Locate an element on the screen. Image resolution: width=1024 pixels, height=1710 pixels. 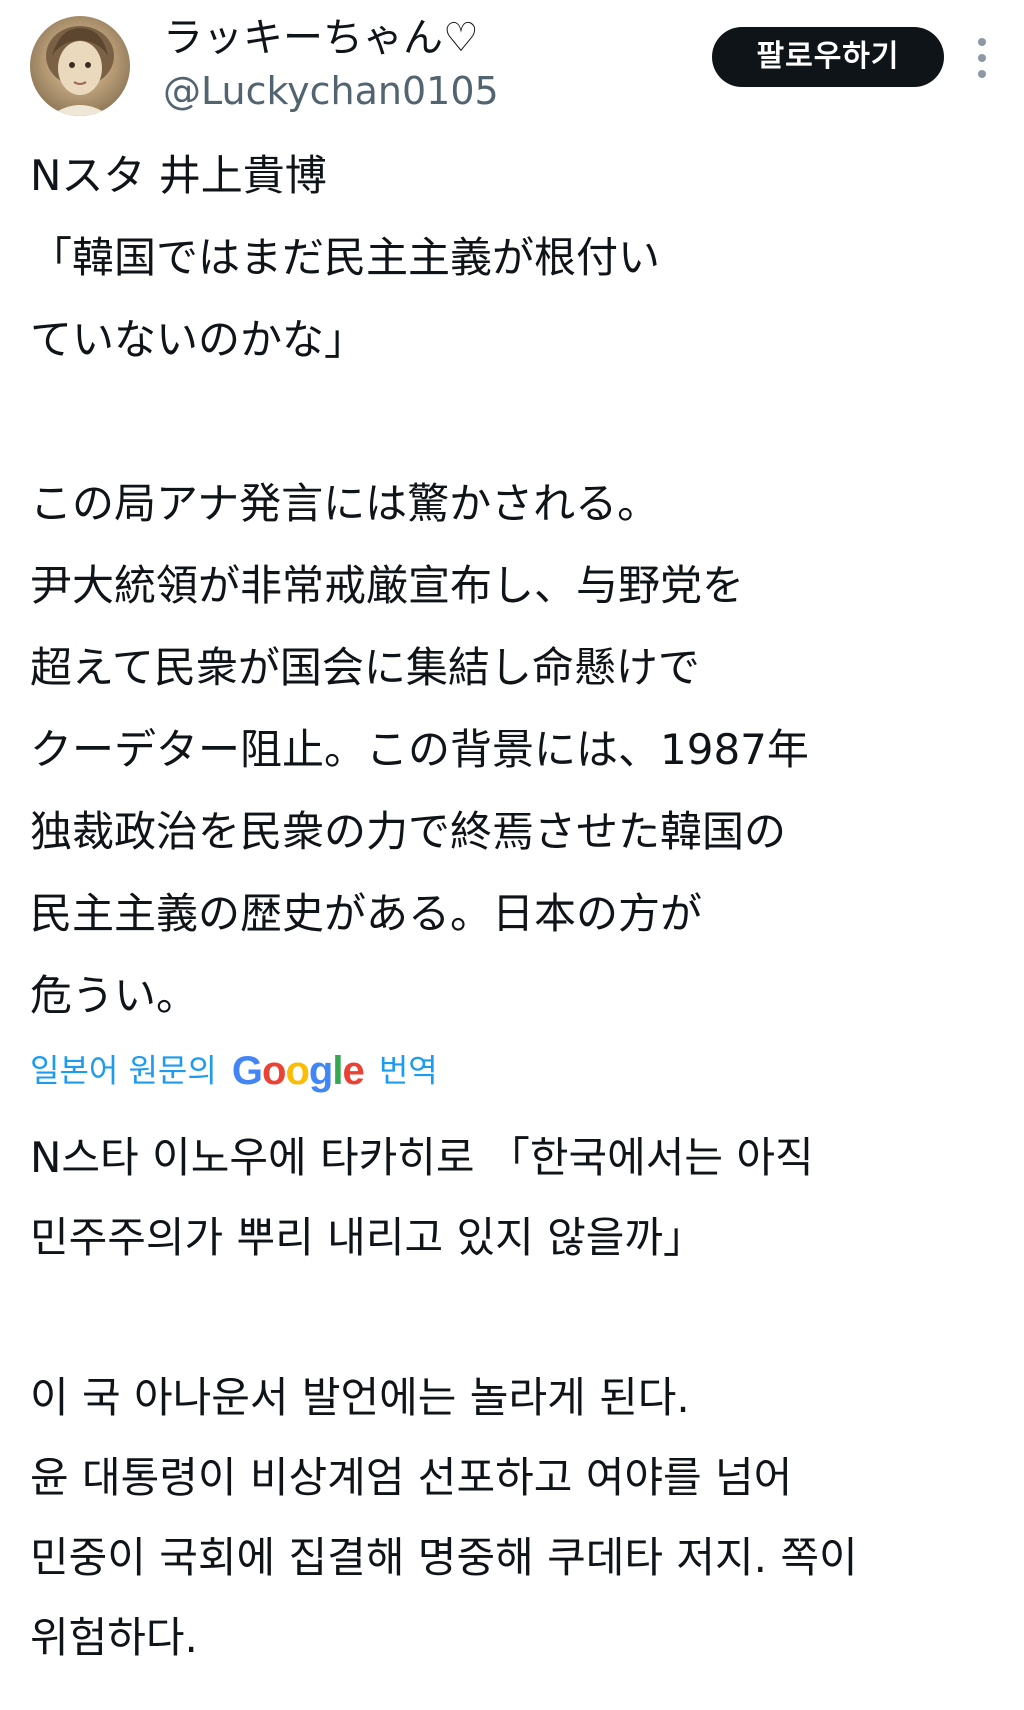
tweet-line: クーデター阻止。この背景には、1987年 is located at coordinates (419, 749).